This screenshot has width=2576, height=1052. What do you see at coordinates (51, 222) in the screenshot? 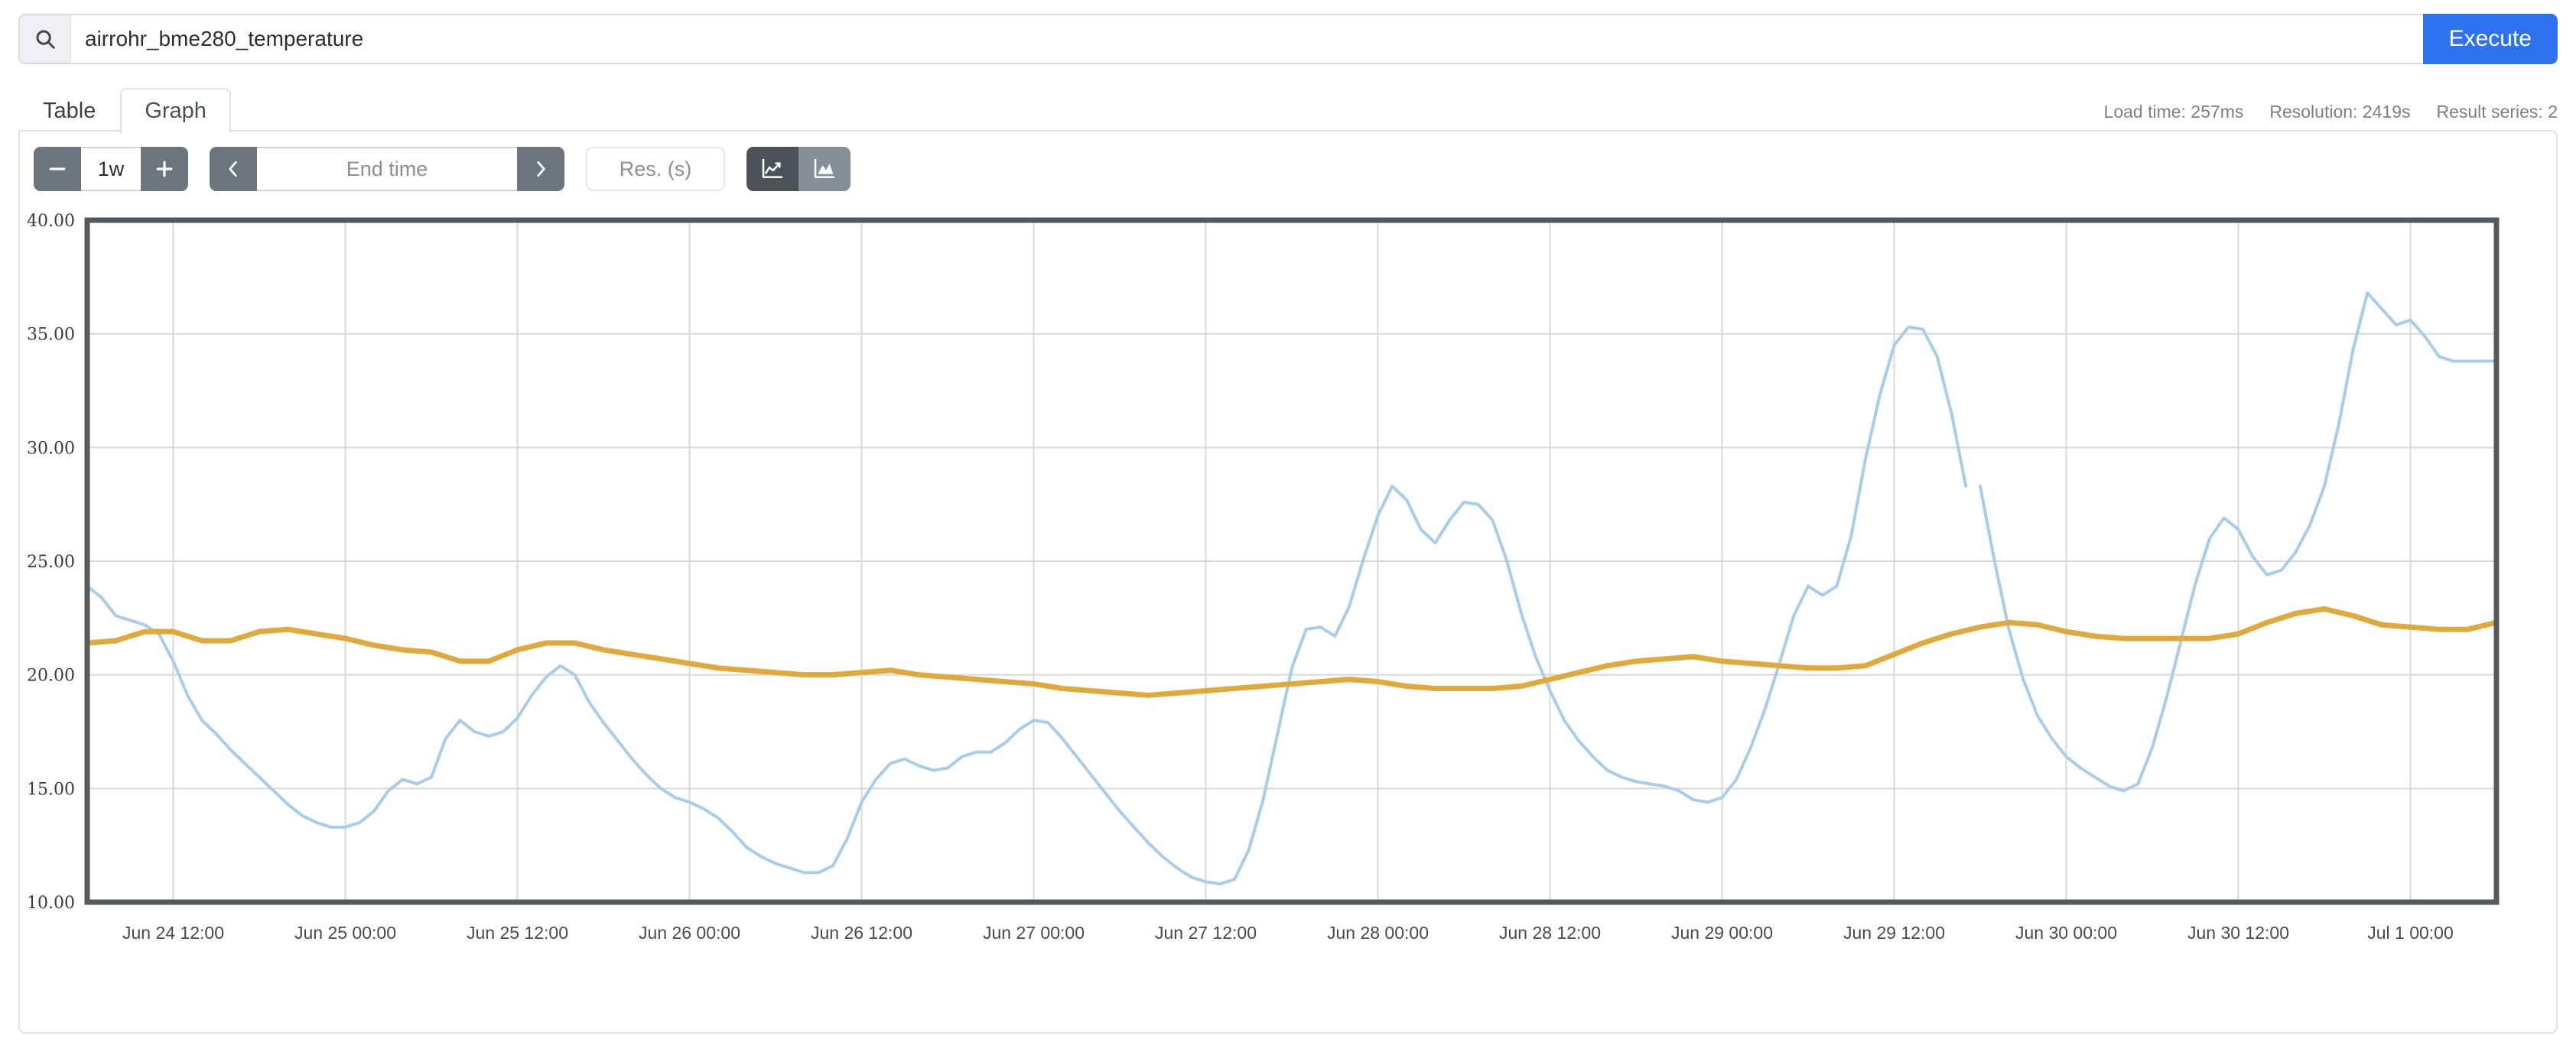
I see `y-axis-tick-label: 40.00` at bounding box center [51, 222].